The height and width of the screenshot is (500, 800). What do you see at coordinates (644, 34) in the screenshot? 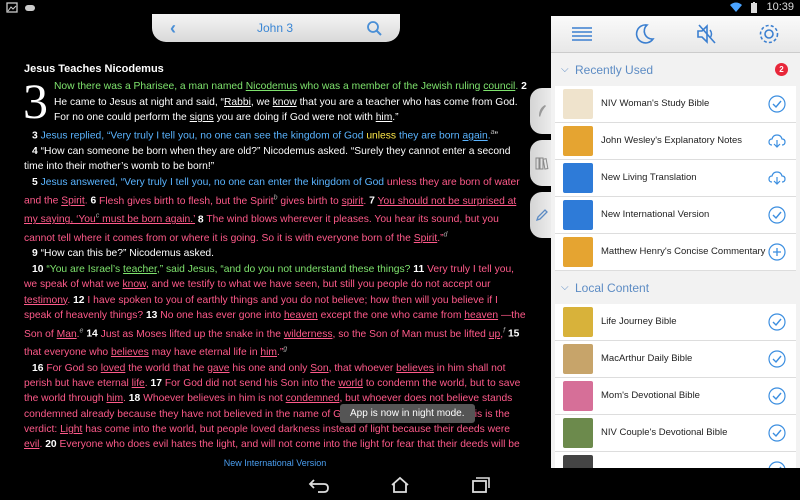
I see `moon-icon` at bounding box center [644, 34].